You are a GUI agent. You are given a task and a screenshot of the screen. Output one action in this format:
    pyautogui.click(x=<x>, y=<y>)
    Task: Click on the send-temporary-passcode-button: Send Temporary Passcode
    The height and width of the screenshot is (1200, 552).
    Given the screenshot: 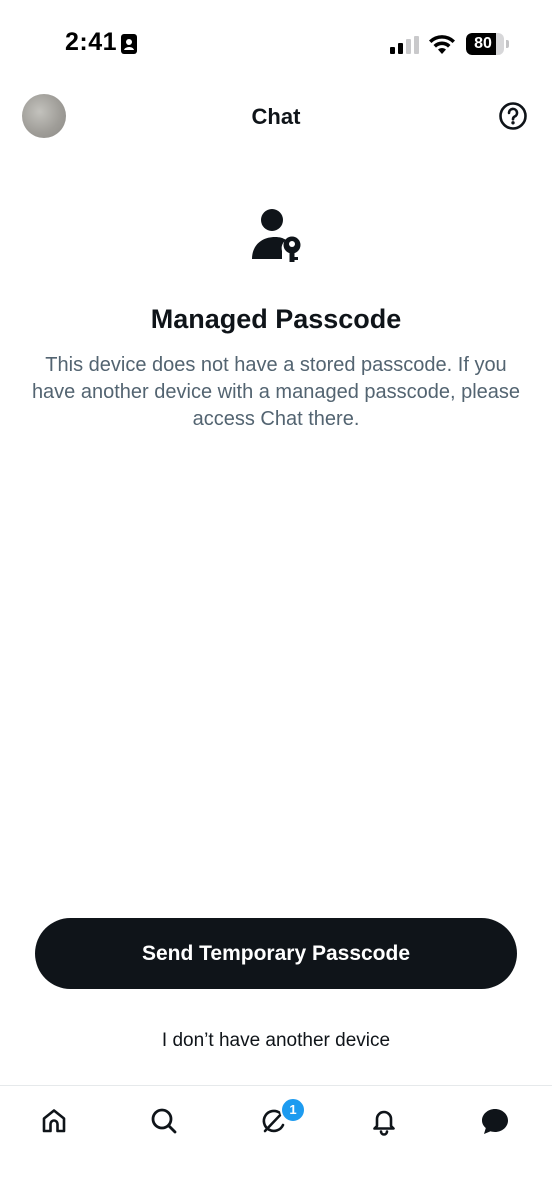 What is the action you would take?
    pyautogui.click(x=276, y=953)
    